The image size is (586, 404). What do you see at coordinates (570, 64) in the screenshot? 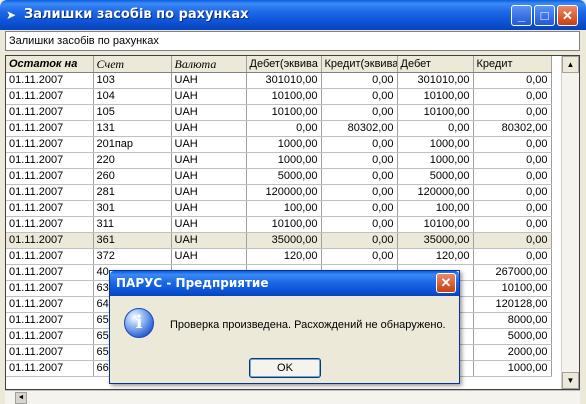
I see `scroll-up-icon: ▲` at bounding box center [570, 64].